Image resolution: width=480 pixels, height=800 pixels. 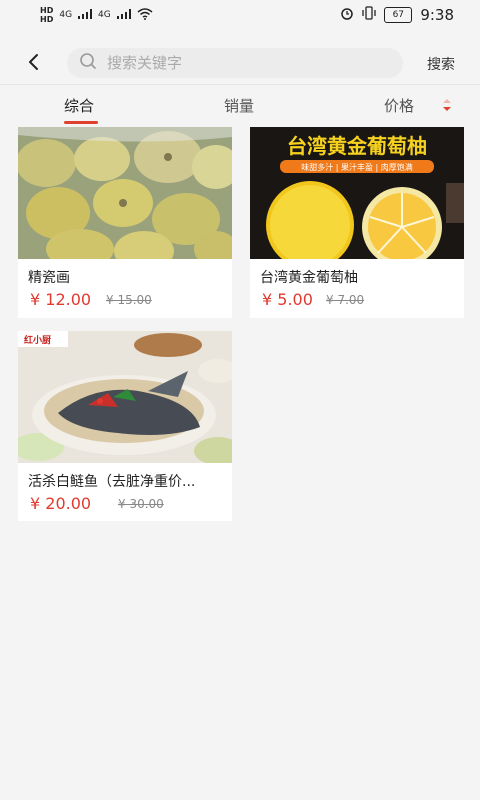 I want to click on search-input, so click(x=237, y=63).